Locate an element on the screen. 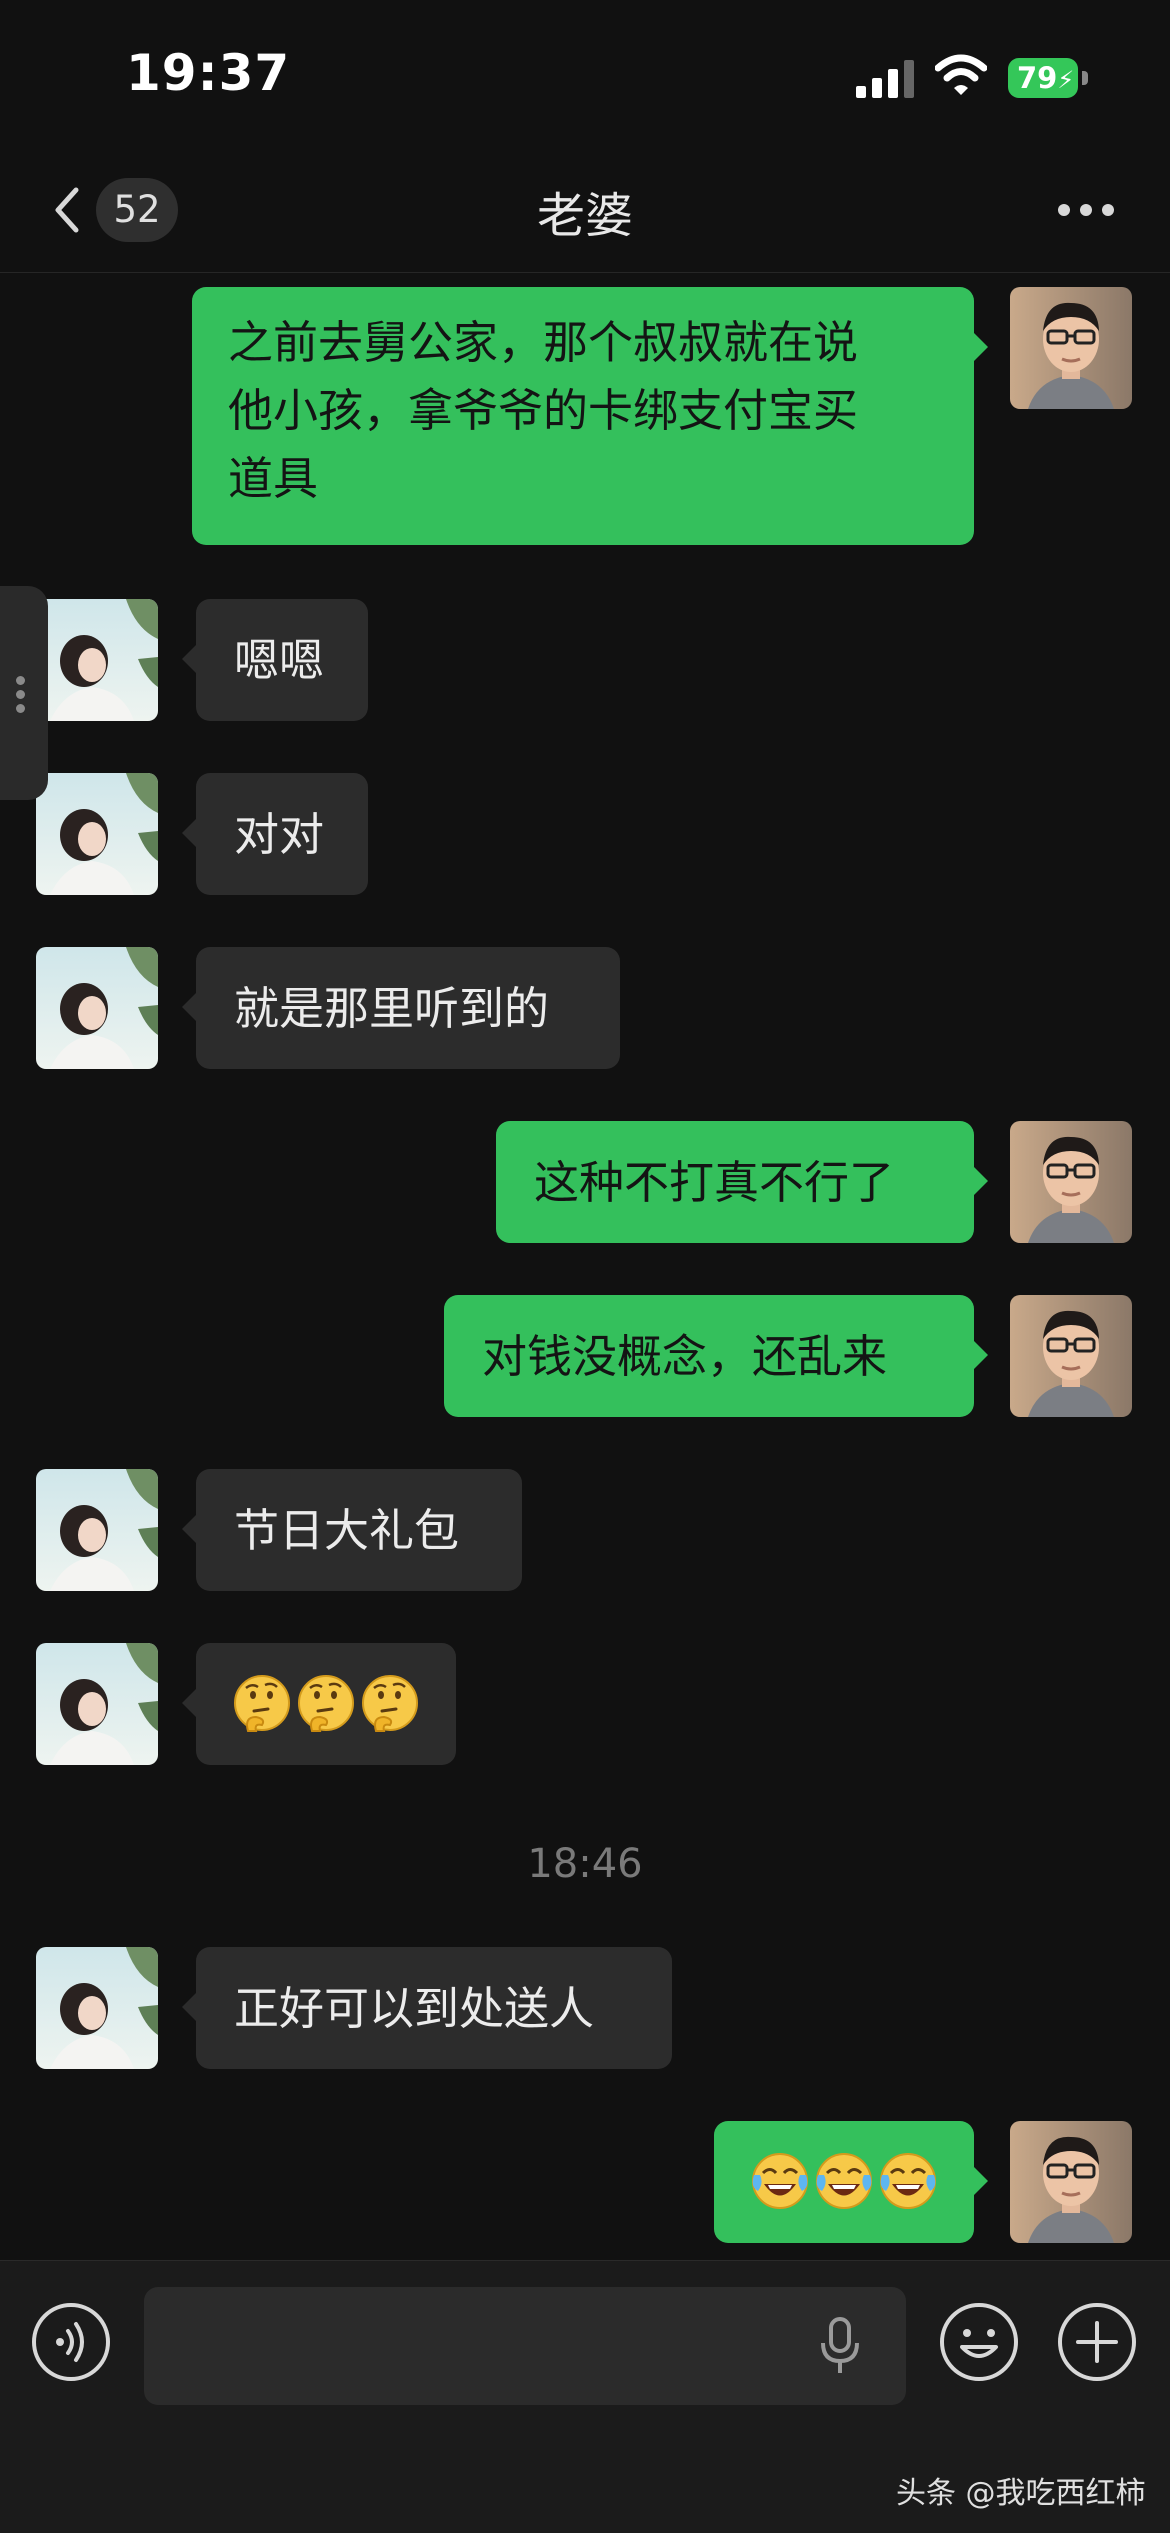 The width and height of the screenshot is (1170, 2533). side-drag-handle is located at coordinates (24, 693).